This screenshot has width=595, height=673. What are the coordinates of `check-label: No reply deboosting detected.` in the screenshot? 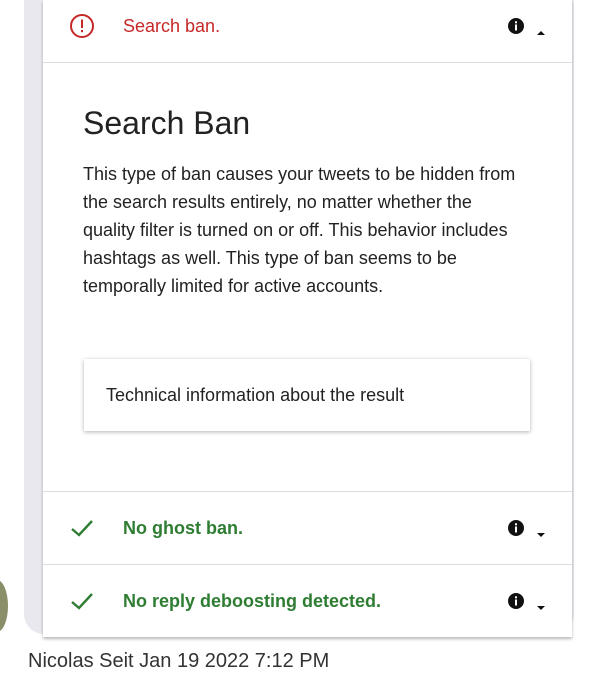 It's located at (252, 600).